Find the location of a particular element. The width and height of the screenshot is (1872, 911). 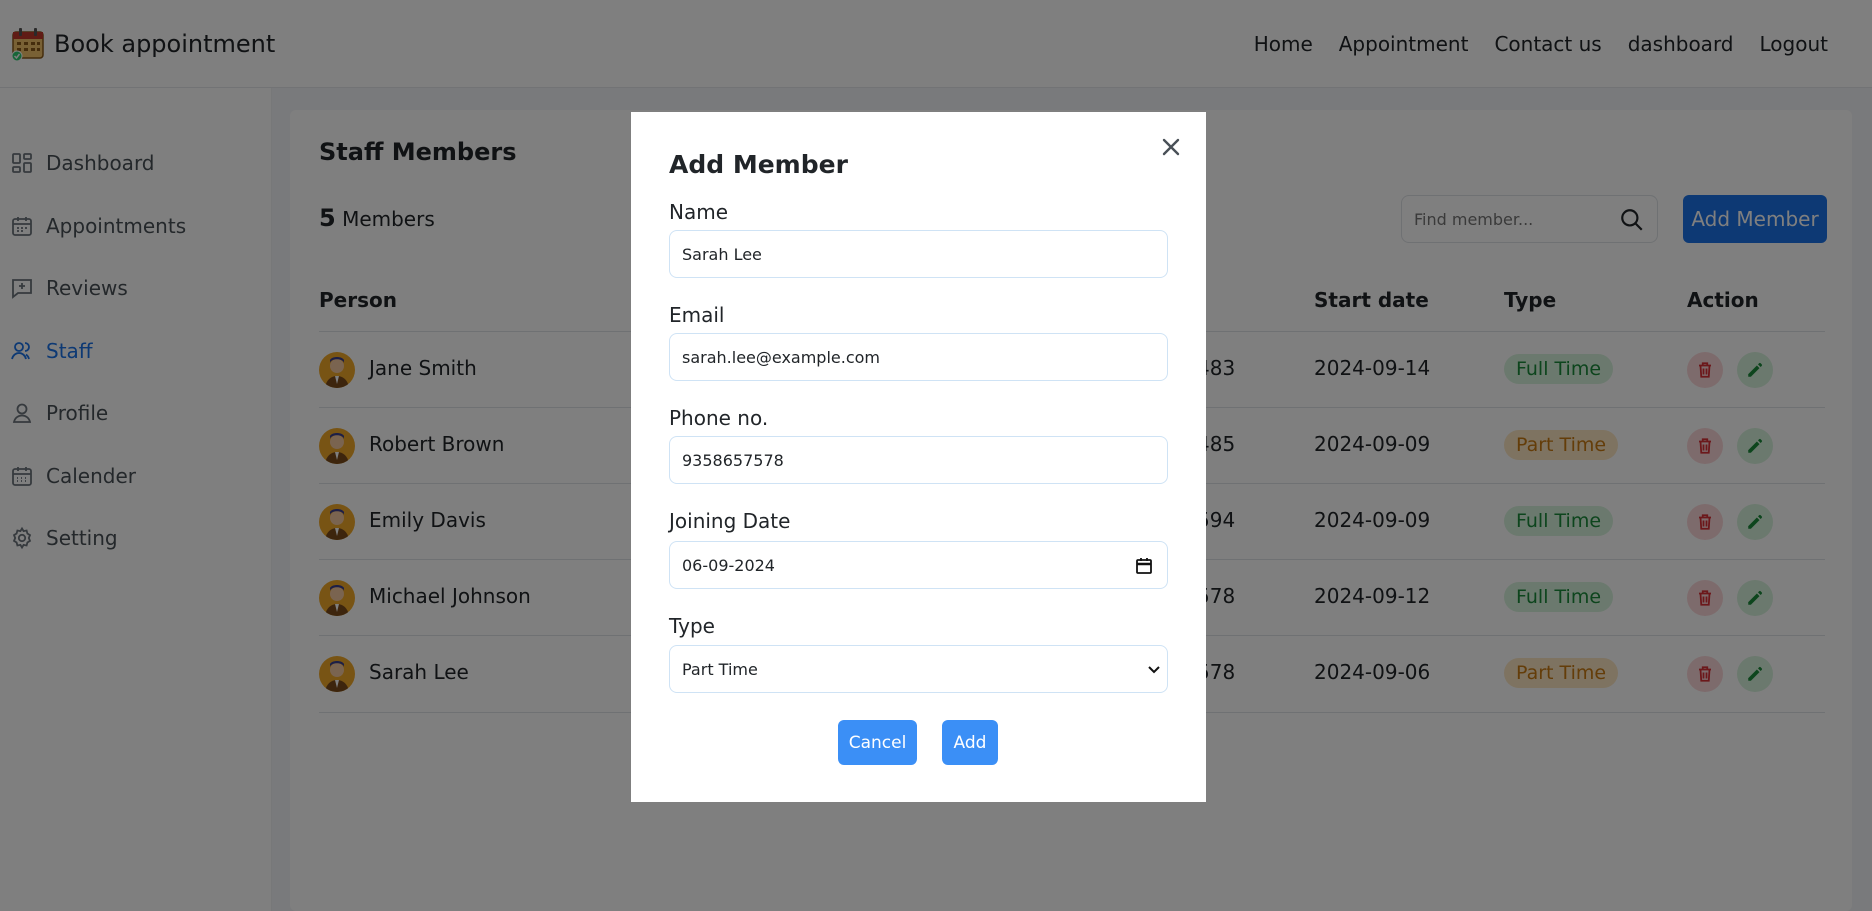

calendar-picker-icon is located at coordinates (1144, 566).